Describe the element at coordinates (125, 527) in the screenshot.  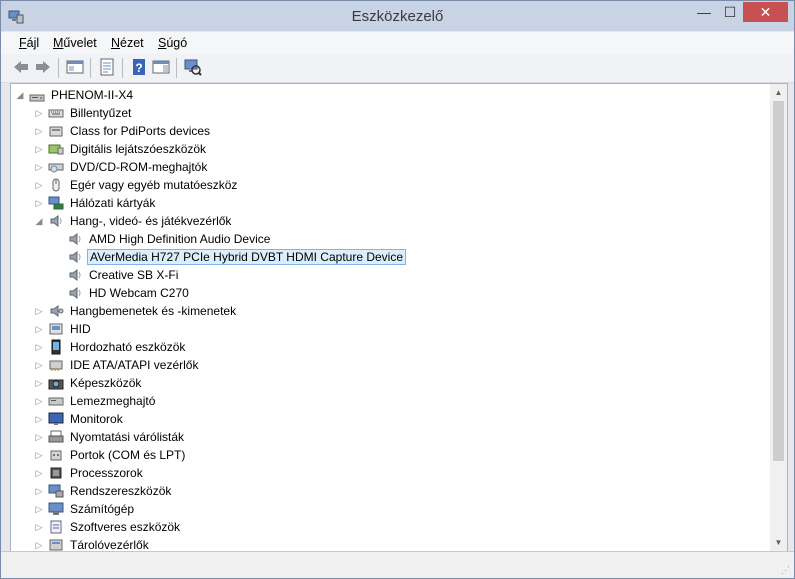
I see `tree-item-label: Szoftveres eszközök` at that location.